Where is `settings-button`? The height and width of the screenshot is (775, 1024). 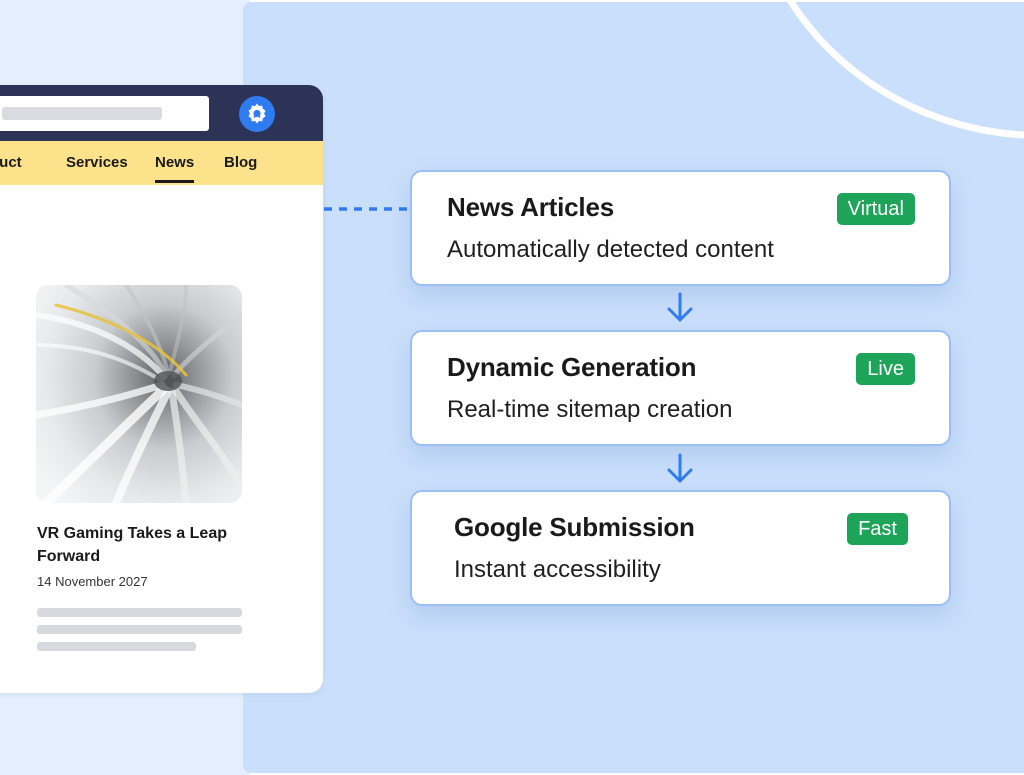 settings-button is located at coordinates (257, 114).